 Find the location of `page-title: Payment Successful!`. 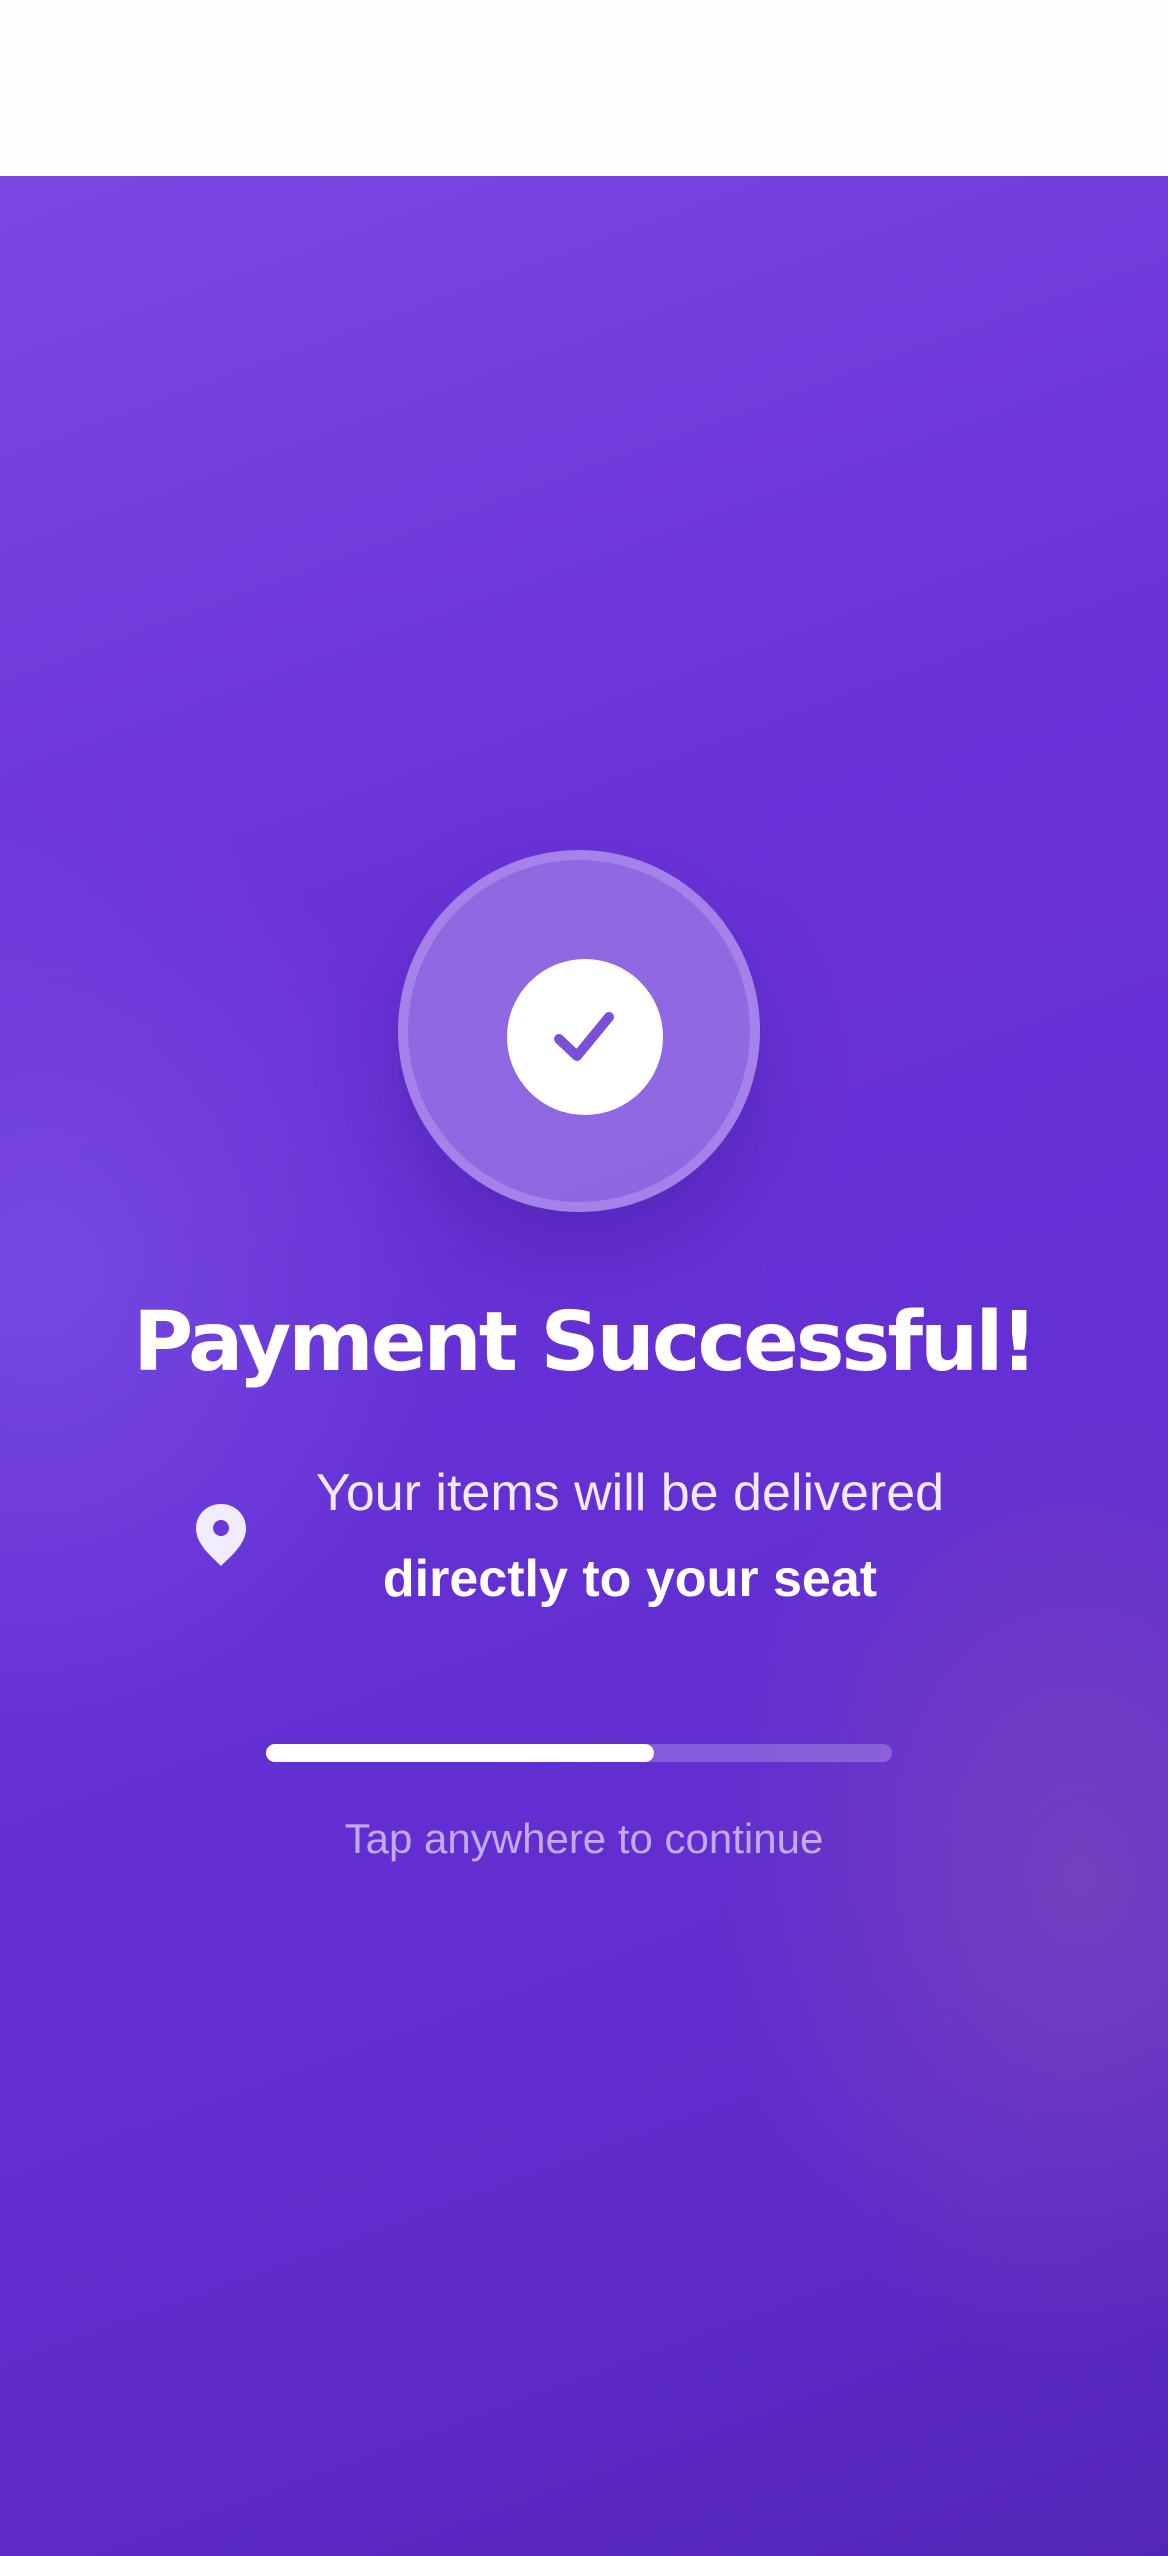

page-title: Payment Successful! is located at coordinates (585, 1342).